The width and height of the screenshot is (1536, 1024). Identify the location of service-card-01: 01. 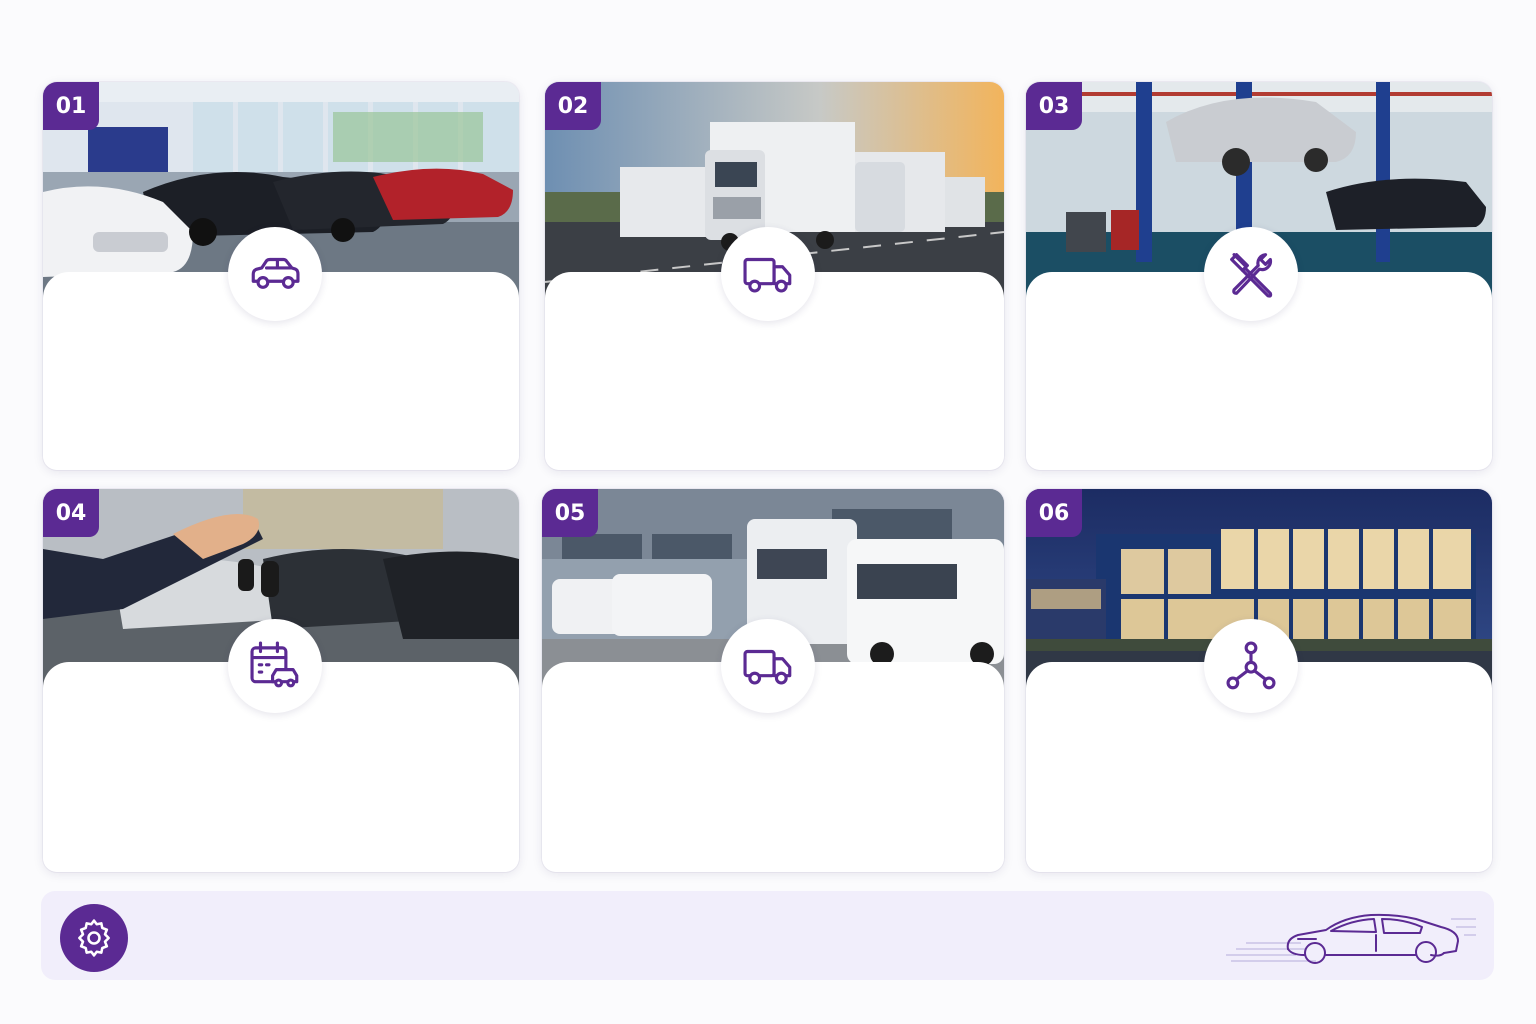
(281, 276).